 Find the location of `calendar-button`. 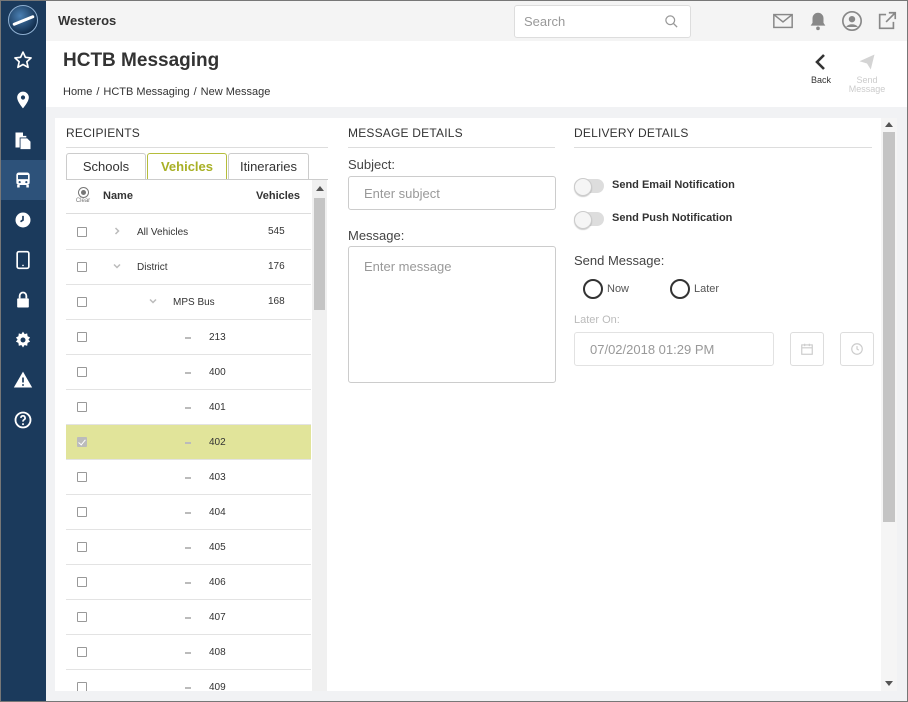

calendar-button is located at coordinates (807, 349).